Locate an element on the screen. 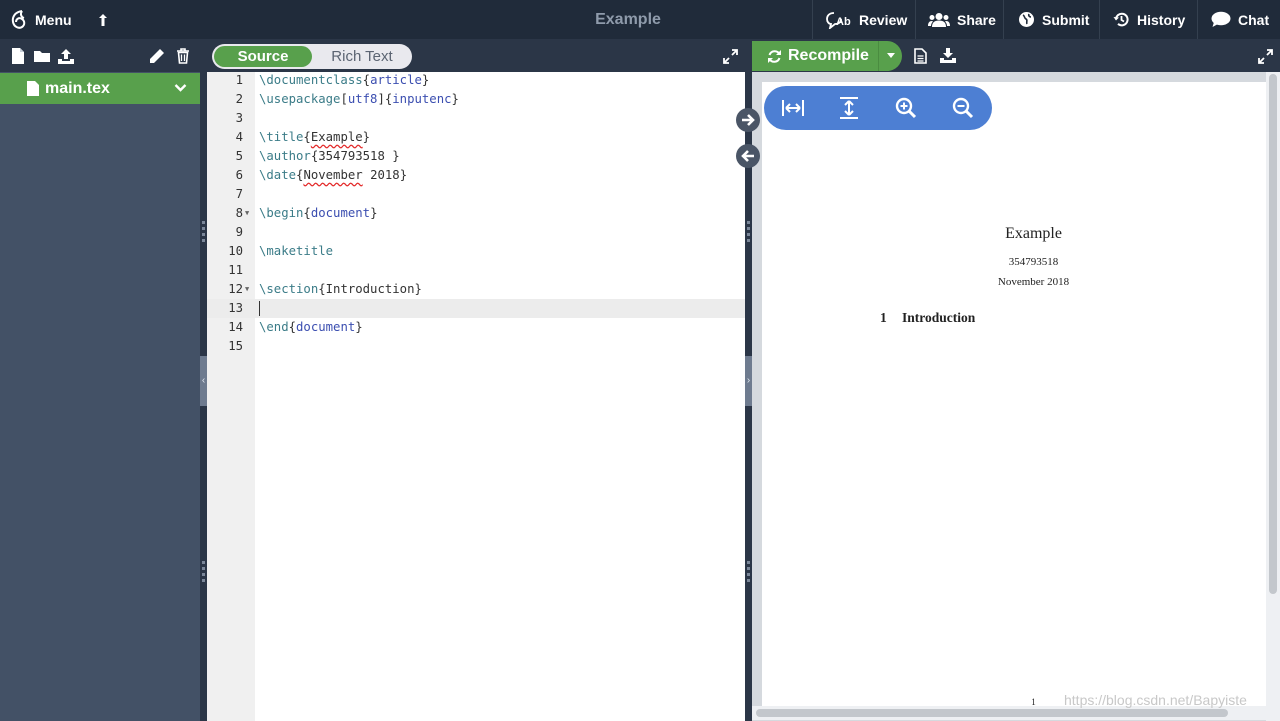 This screenshot has width=1280, height=721. pdf-doc-title: Example is located at coordinates (1033, 233).